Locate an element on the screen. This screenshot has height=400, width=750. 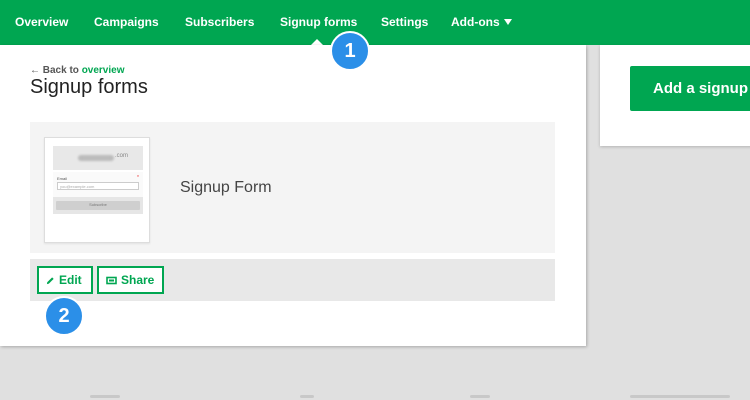
thumbnail-subscribe-label: Subscribe is located at coordinates (98, 204).